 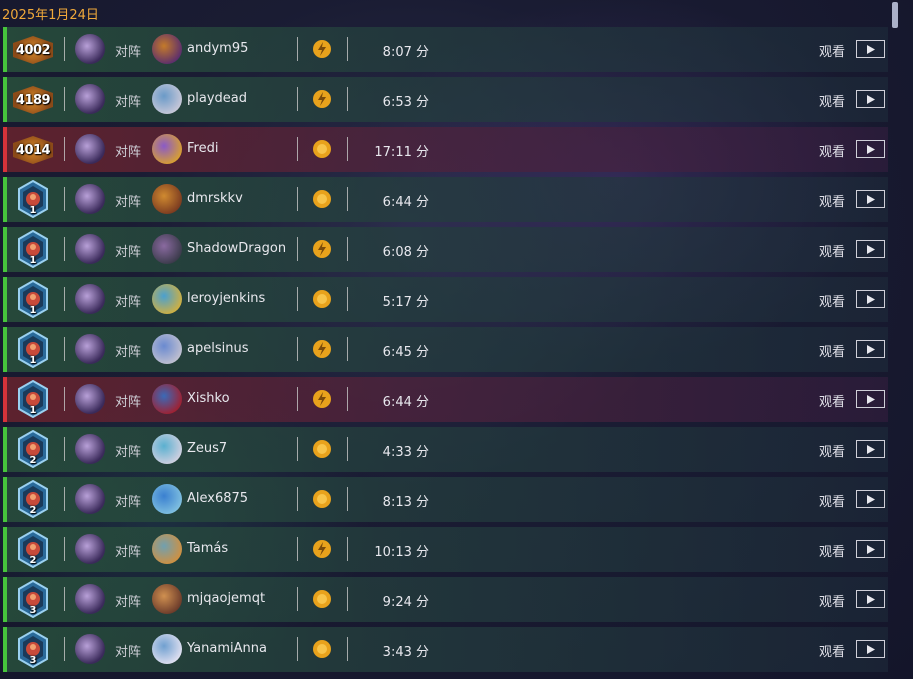 I want to click on match-row: 4014 对阵 Fredi 17:11 分 观看, so click(x=445, y=149).